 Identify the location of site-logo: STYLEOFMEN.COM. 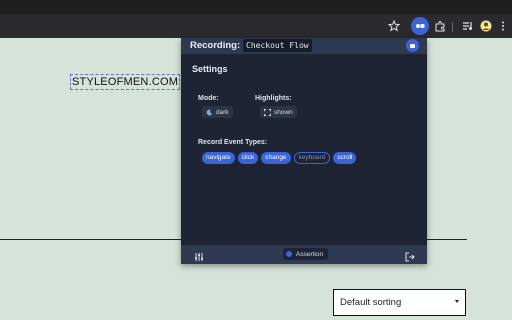
(125, 82).